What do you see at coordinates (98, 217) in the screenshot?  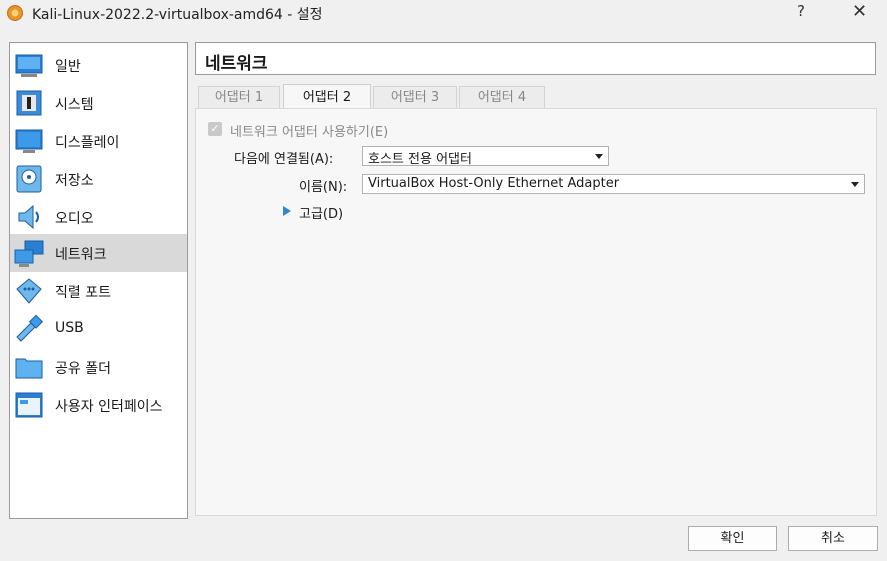 I see `sidebar-item-audio: 오디오` at bounding box center [98, 217].